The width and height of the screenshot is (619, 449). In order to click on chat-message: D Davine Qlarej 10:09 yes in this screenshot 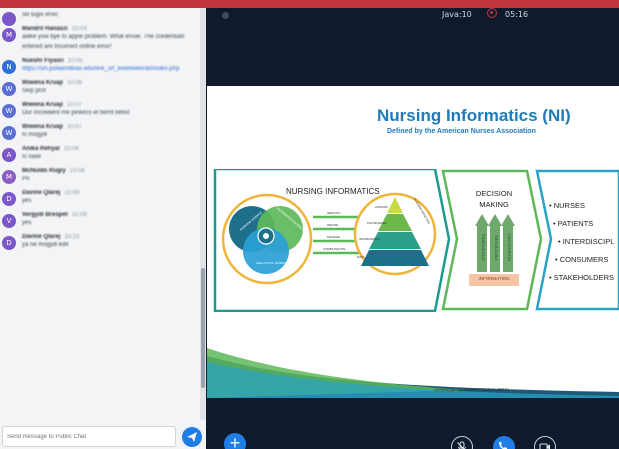, I will do `click(103, 199)`.